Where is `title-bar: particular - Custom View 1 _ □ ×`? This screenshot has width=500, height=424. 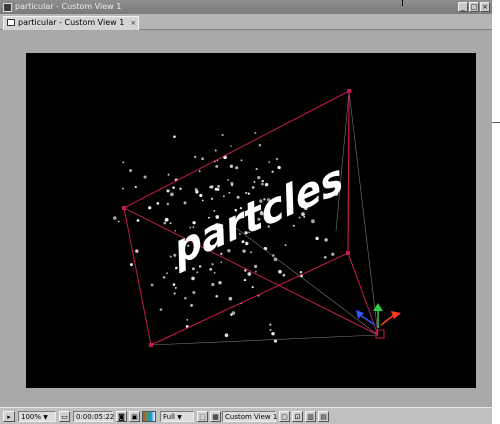 title-bar: particular - Custom View 1 _ □ × is located at coordinates (246, 7).